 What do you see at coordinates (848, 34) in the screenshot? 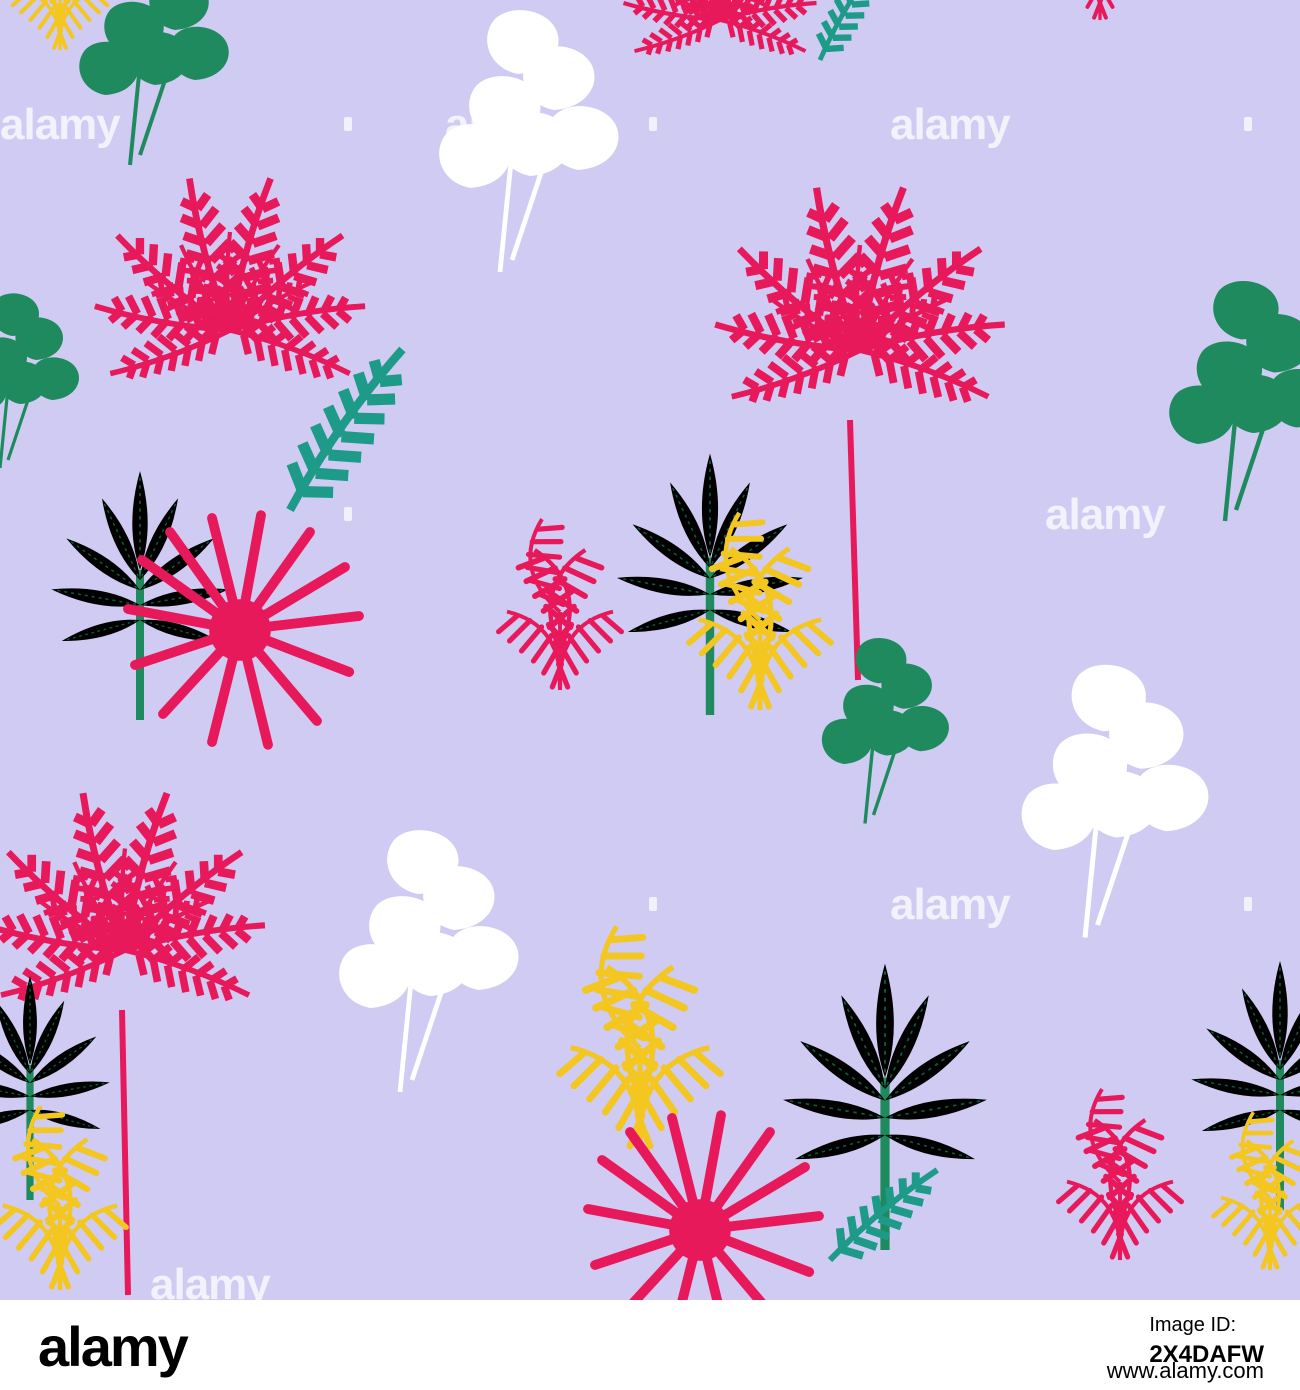
I see `fern-frond` at bounding box center [848, 34].